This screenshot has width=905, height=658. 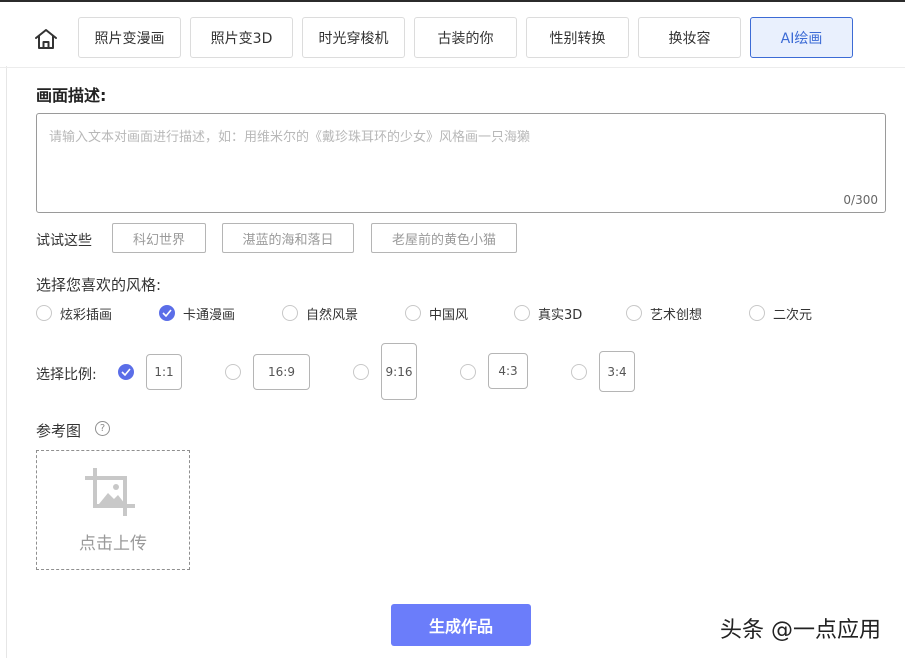 I want to click on try-chip-sea-sunset: 湛蓝的海和落日, so click(x=288, y=238).